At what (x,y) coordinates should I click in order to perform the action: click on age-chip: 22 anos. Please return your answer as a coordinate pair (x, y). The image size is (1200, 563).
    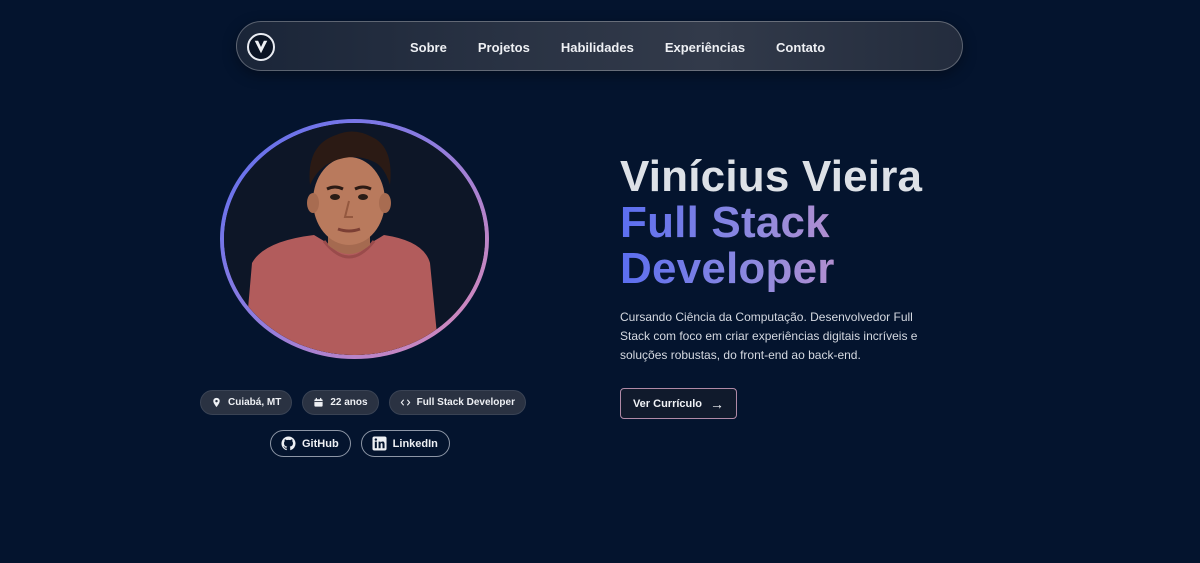
    Looking at the image, I should click on (340, 402).